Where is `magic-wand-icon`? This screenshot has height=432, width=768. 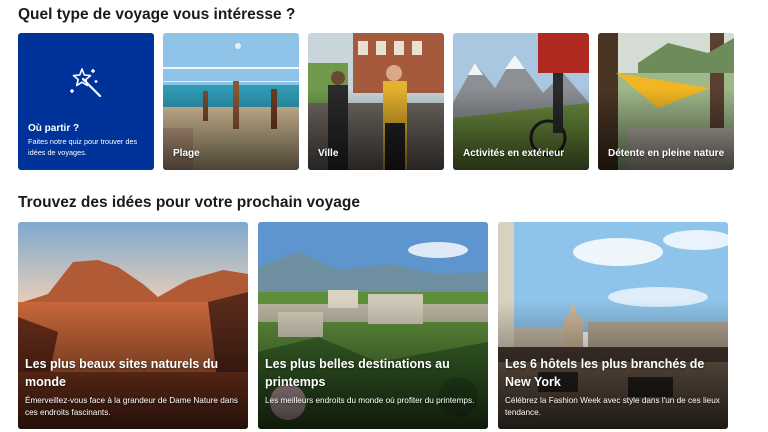 magic-wand-icon is located at coordinates (86, 83).